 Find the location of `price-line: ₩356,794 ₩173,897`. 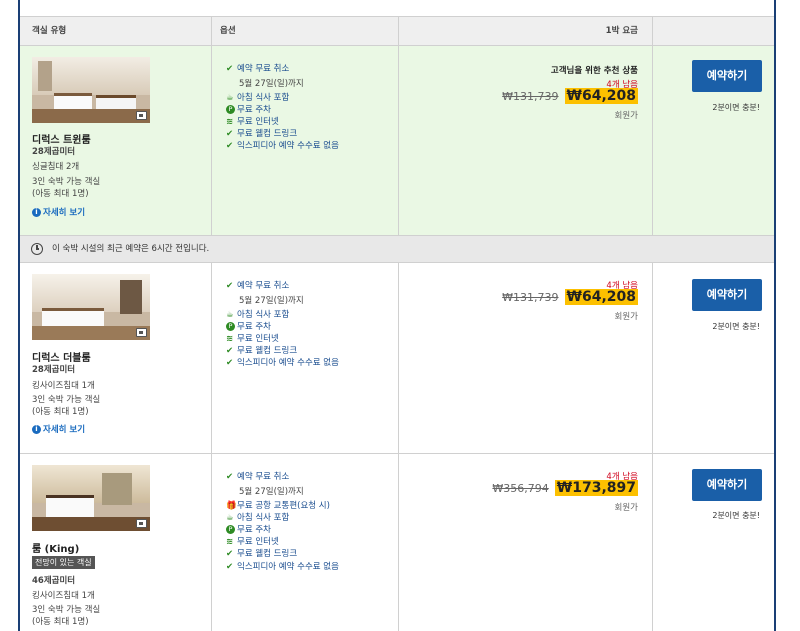

price-line: ₩356,794 ₩173,897 is located at coordinates (565, 488).